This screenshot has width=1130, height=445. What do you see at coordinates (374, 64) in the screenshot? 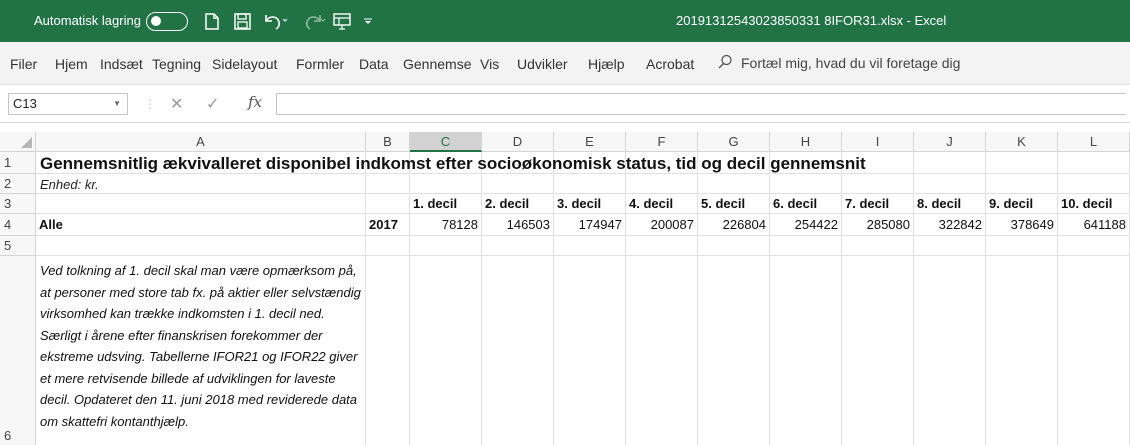
I see `tab-data: Data` at bounding box center [374, 64].